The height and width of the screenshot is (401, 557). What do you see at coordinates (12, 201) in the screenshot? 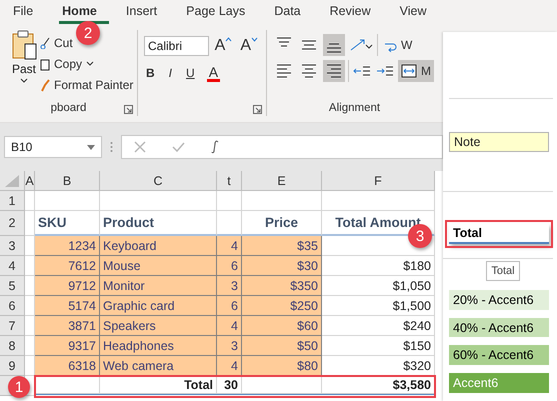
I see `row-header: 1` at bounding box center [12, 201].